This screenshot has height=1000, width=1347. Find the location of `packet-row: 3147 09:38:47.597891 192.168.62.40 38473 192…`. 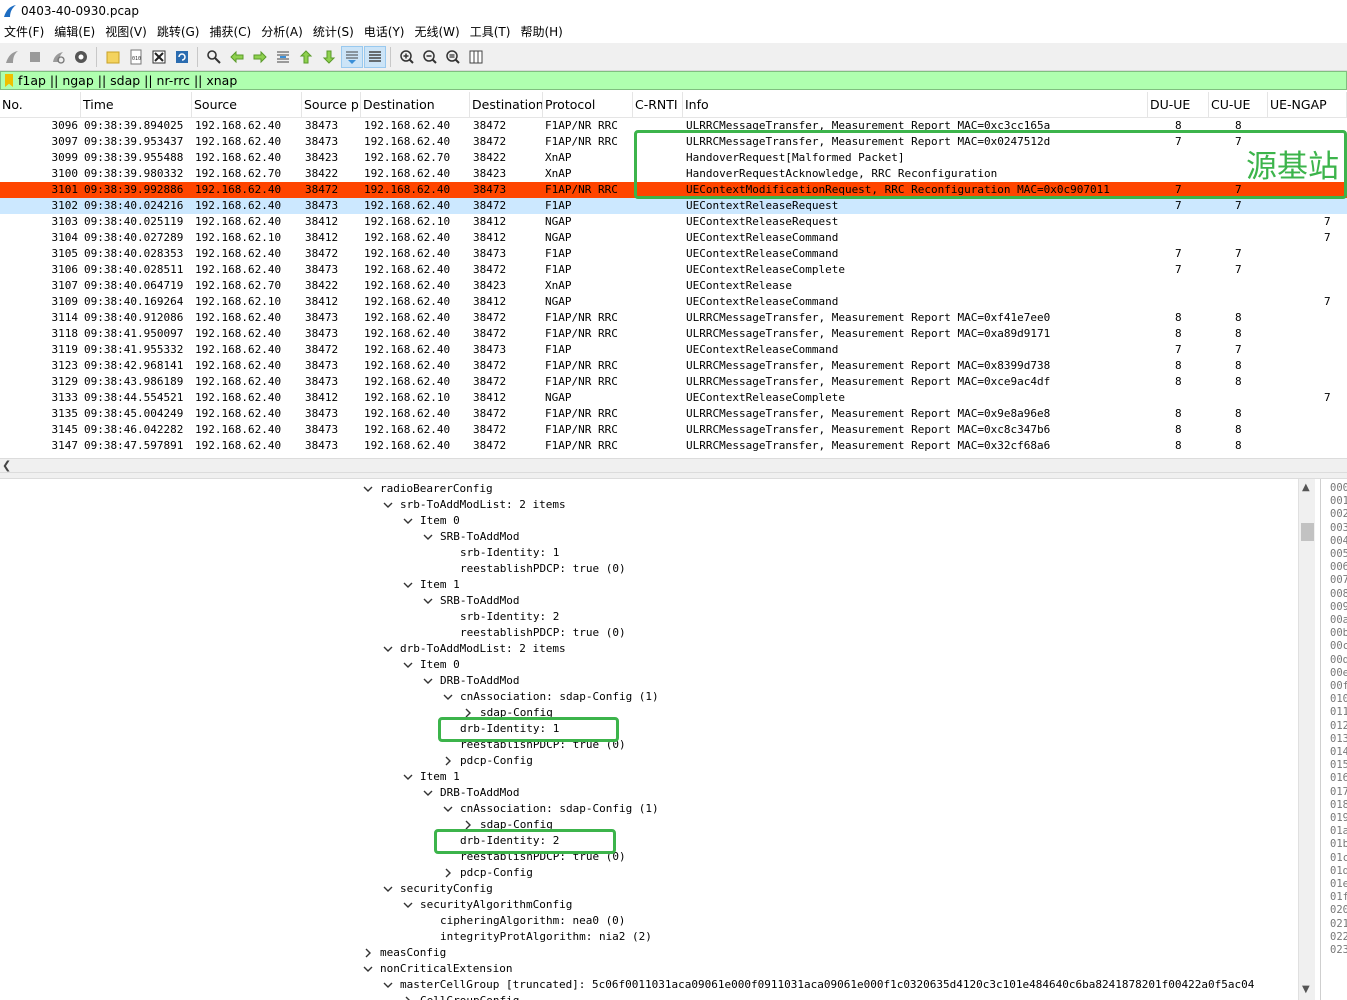

packet-row: 3147 09:38:47.597891 192.168.62.40 38473 192… is located at coordinates (673, 446).